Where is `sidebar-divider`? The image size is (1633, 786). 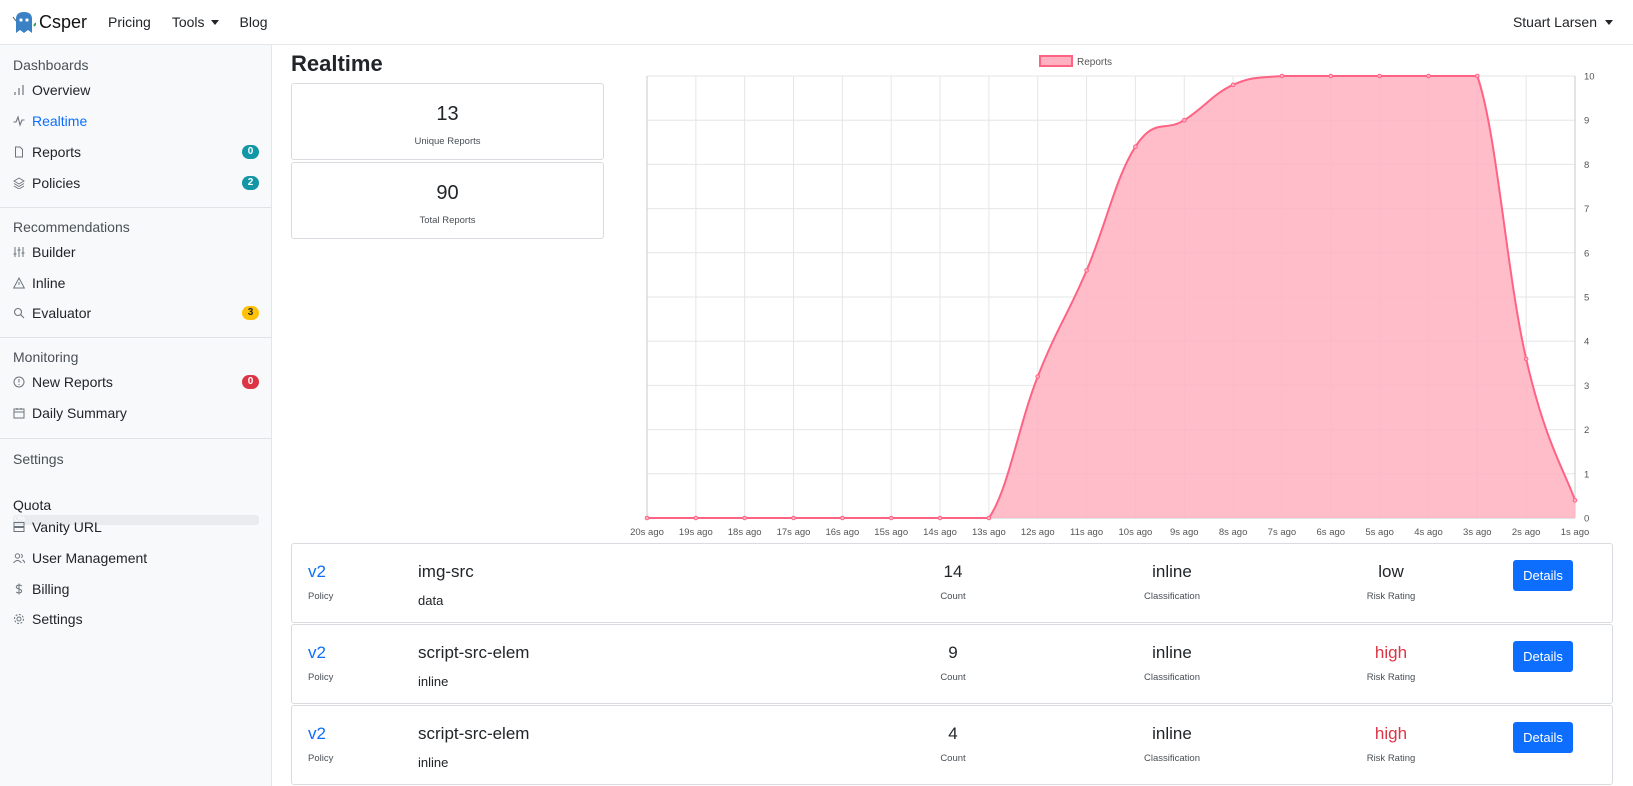 sidebar-divider is located at coordinates (135, 207).